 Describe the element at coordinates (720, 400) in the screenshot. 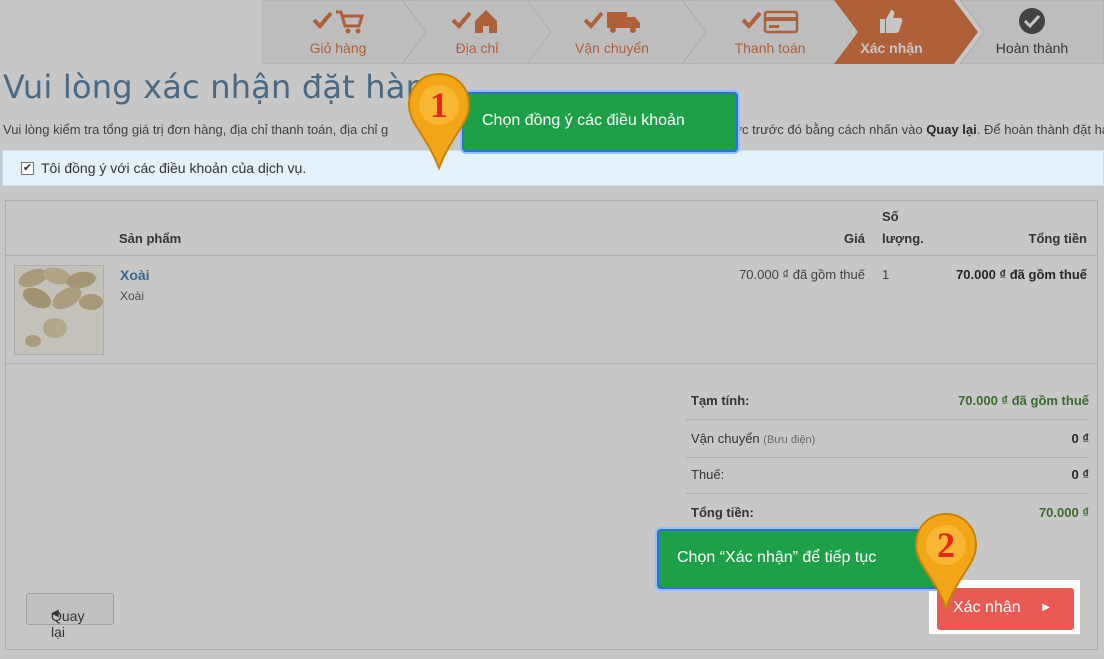

I see `subtotal-label: Tạm tính:` at that location.